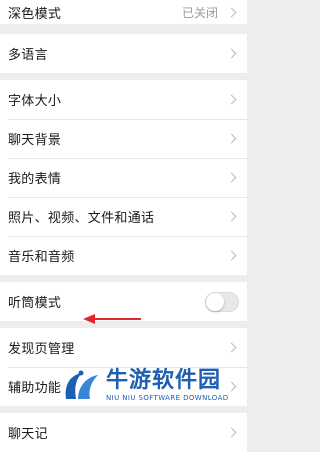 This screenshot has height=452, width=320. Describe the element at coordinates (81, 384) in the screenshot. I see `watermark-logo-icon` at that location.